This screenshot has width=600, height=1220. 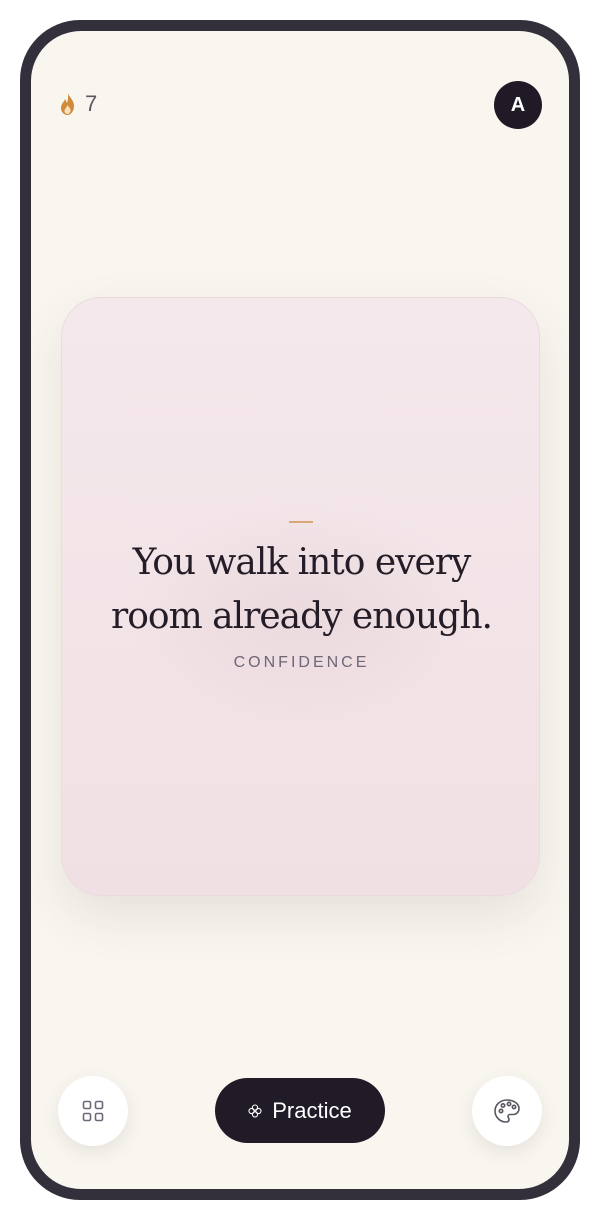 What do you see at coordinates (302, 616) in the screenshot?
I see `affirmation-line-2: room already enough.` at bounding box center [302, 616].